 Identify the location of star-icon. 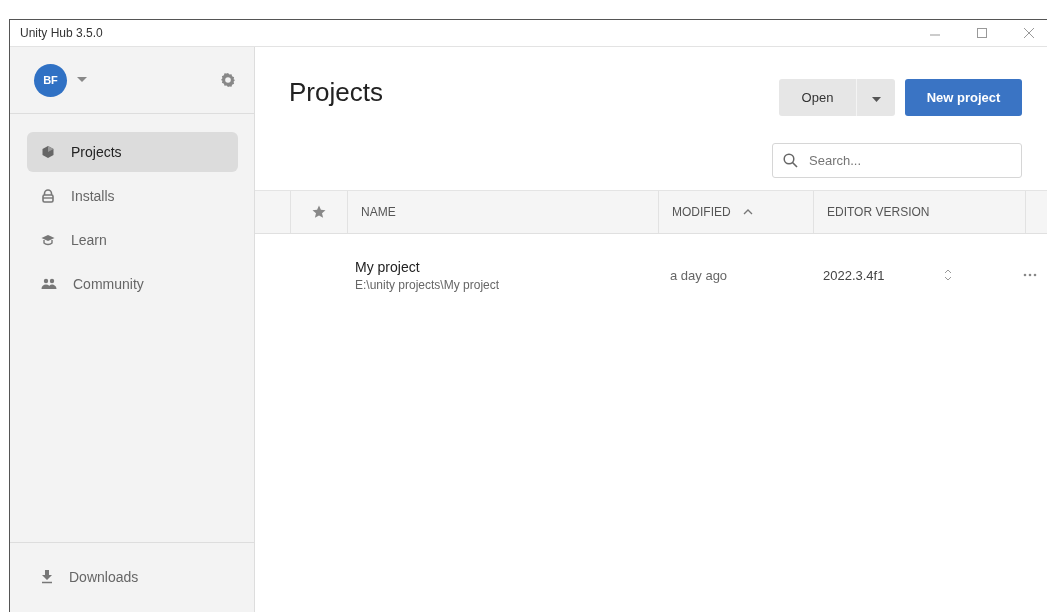
(319, 212).